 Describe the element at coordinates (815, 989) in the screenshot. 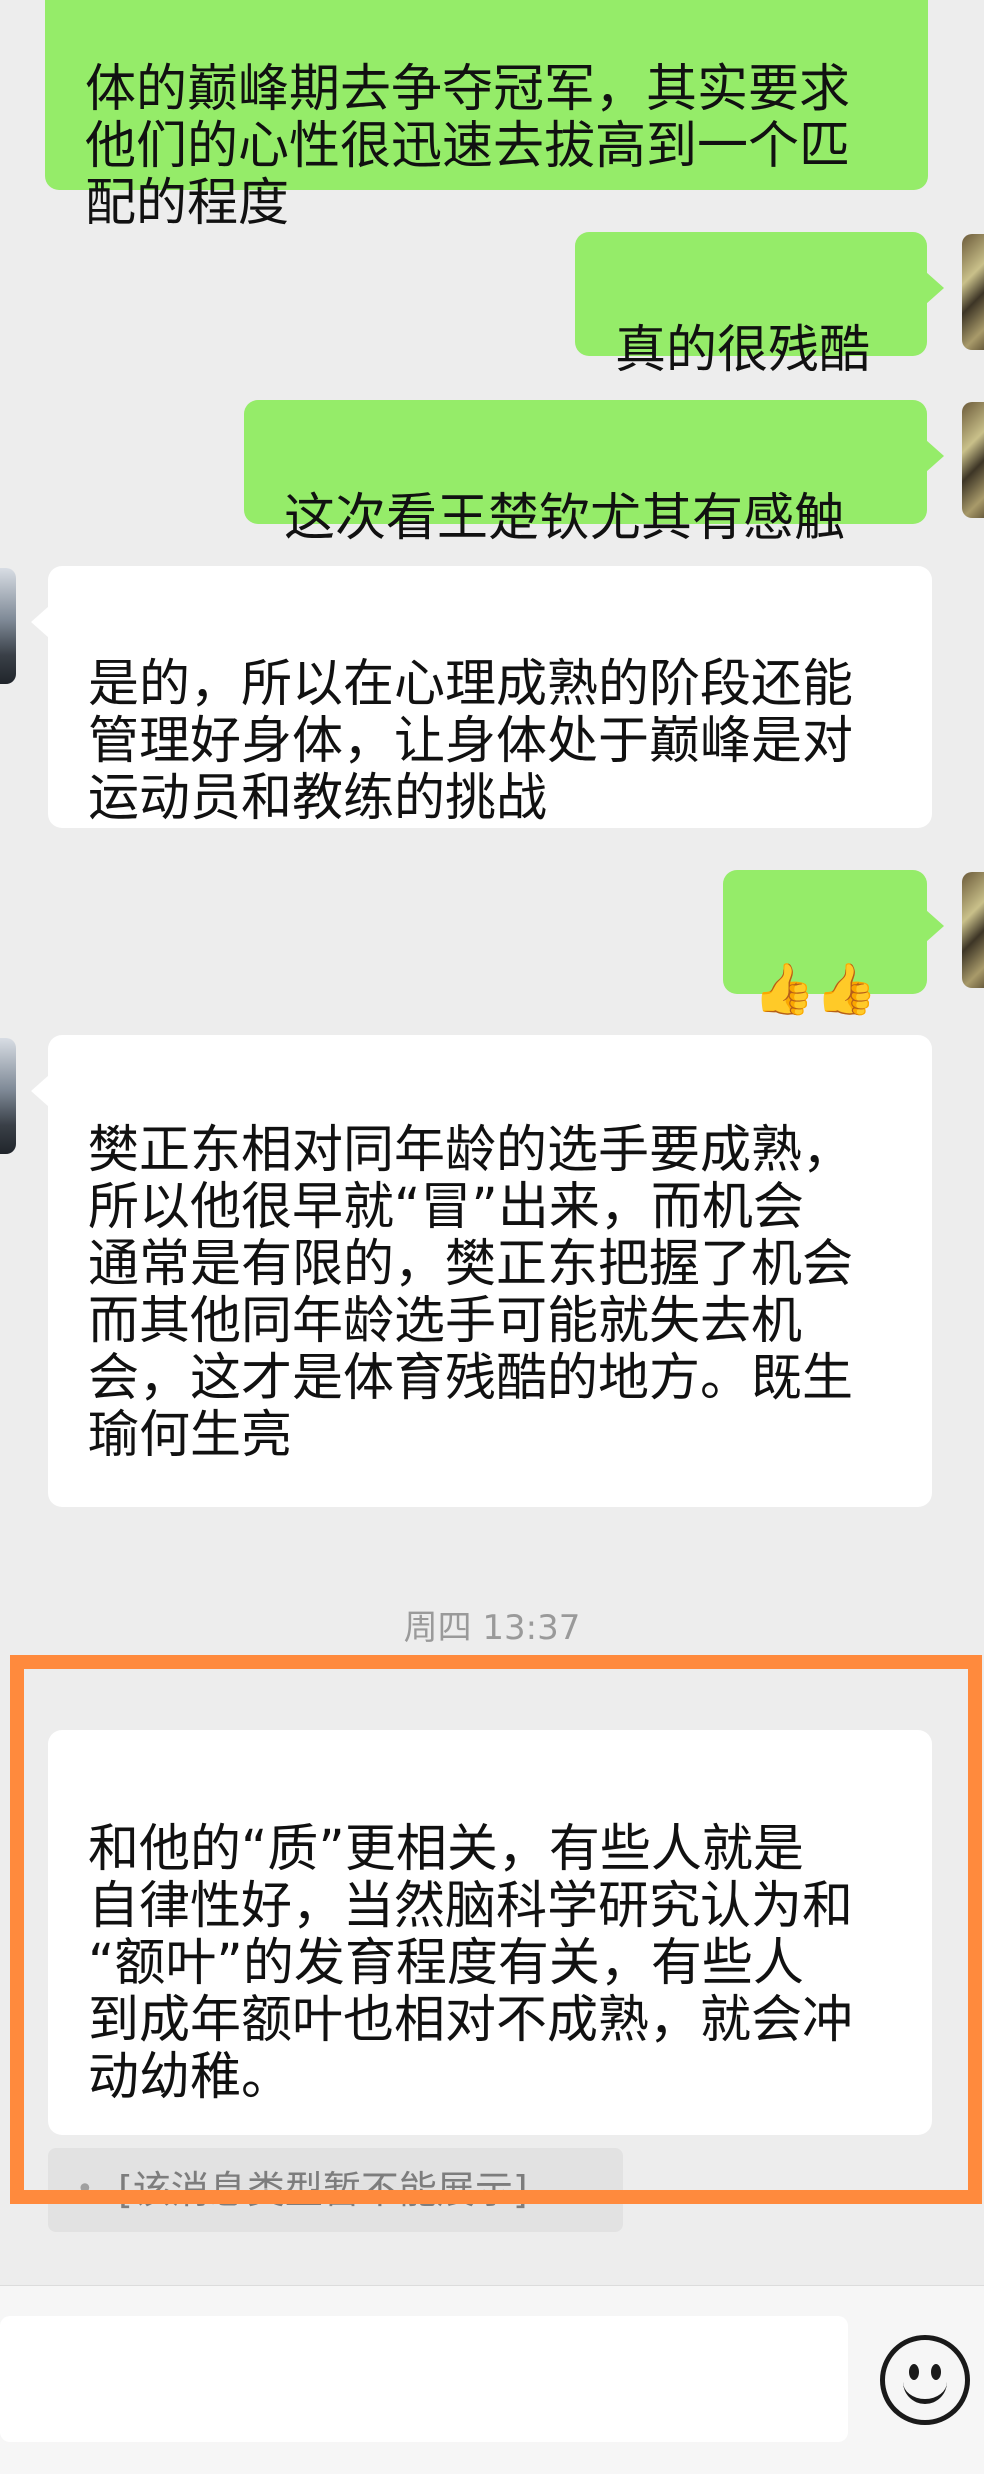

I see `thumbs-up-icon: 👍👍` at that location.